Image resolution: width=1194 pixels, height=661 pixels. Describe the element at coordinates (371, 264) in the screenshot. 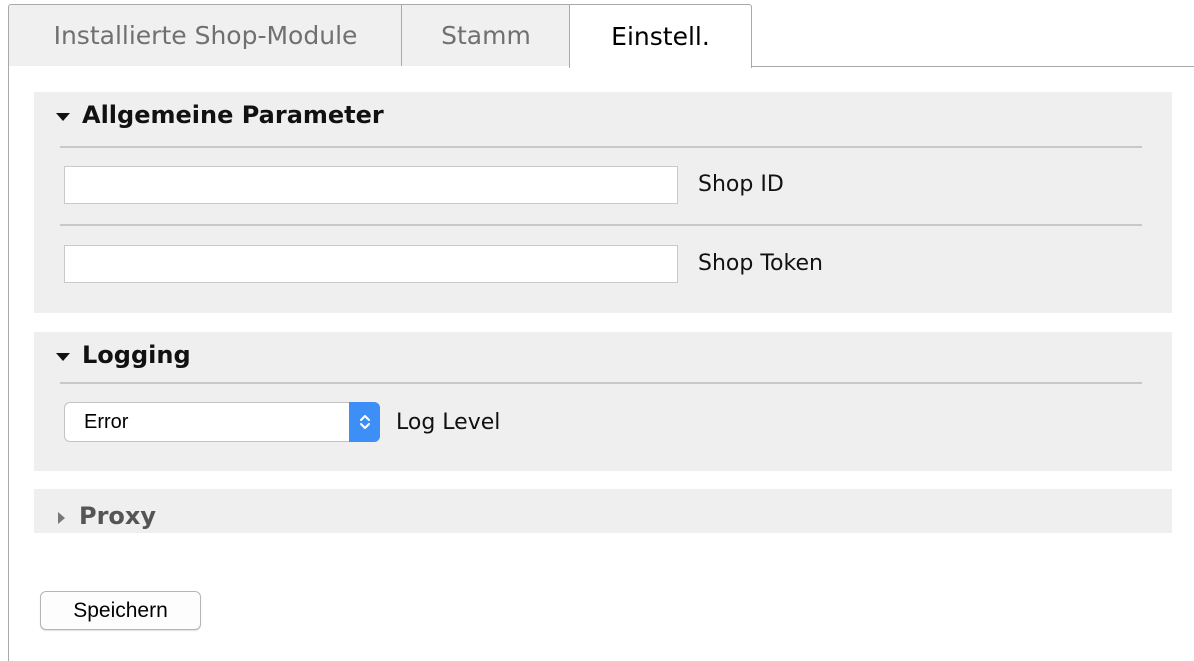

I see `shop-token-input` at that location.